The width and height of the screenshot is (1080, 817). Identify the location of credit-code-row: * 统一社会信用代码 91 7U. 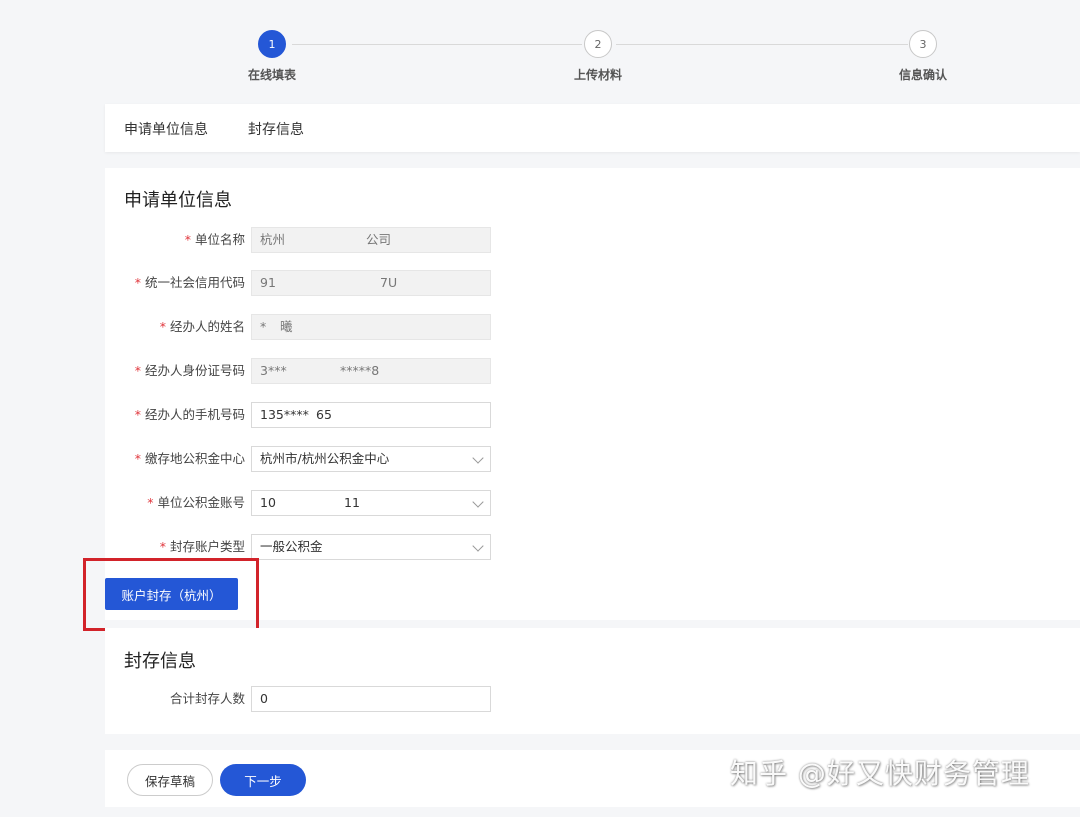
(305, 283).